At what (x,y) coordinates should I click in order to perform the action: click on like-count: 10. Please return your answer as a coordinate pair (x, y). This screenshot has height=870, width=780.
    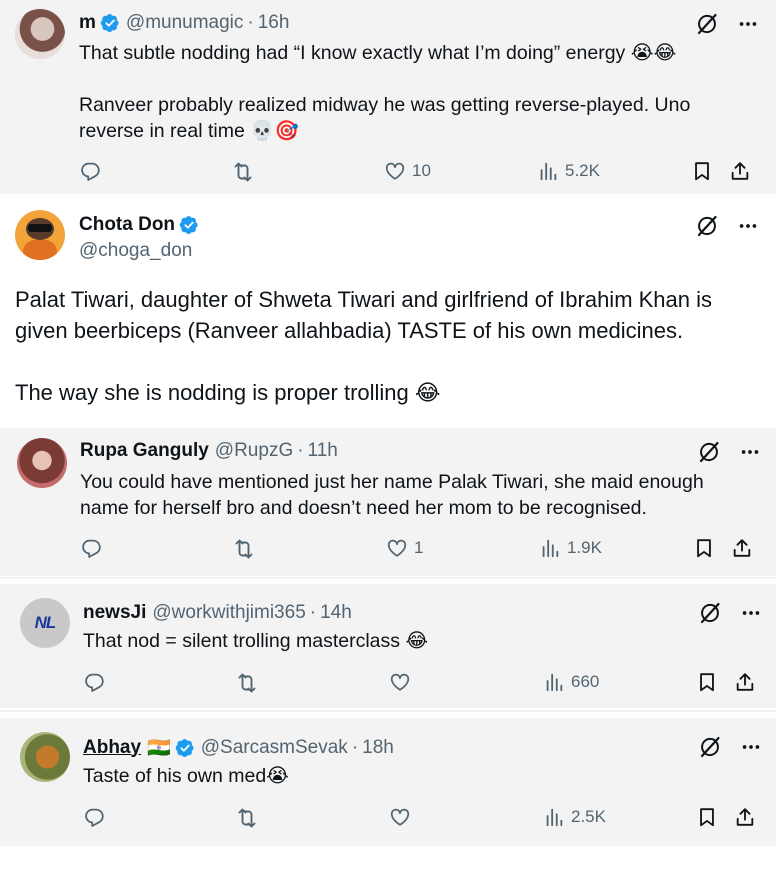
    Looking at the image, I should click on (421, 170).